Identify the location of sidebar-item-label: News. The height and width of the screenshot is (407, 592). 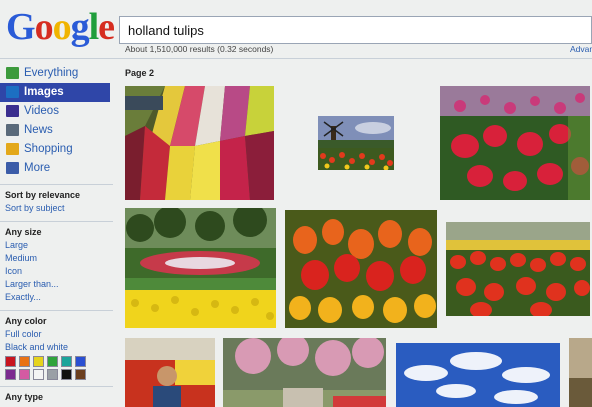
(38, 130).